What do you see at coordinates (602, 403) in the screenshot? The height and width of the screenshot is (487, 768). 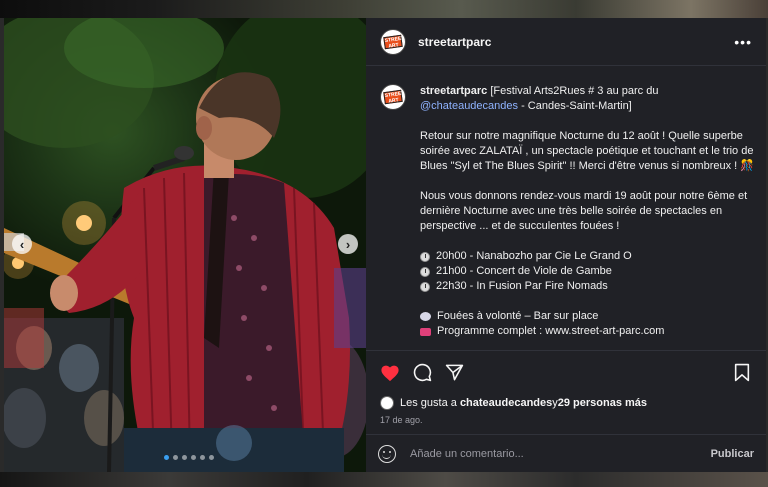 I see `likes-count: 29 personas más` at bounding box center [602, 403].